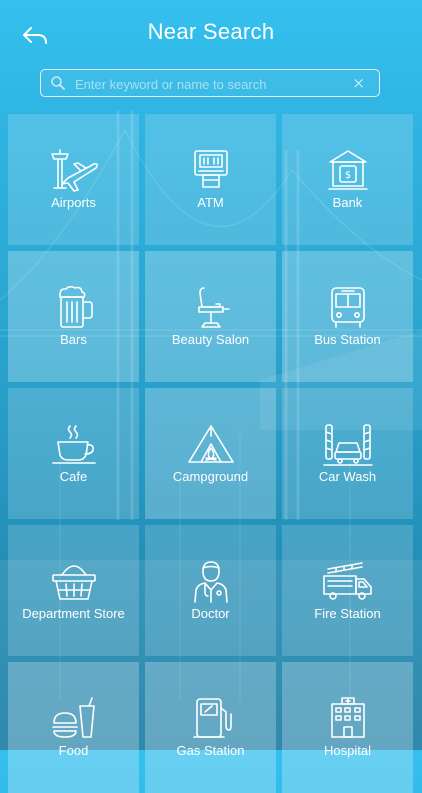  I want to click on category-label: Department Store, so click(73, 613).